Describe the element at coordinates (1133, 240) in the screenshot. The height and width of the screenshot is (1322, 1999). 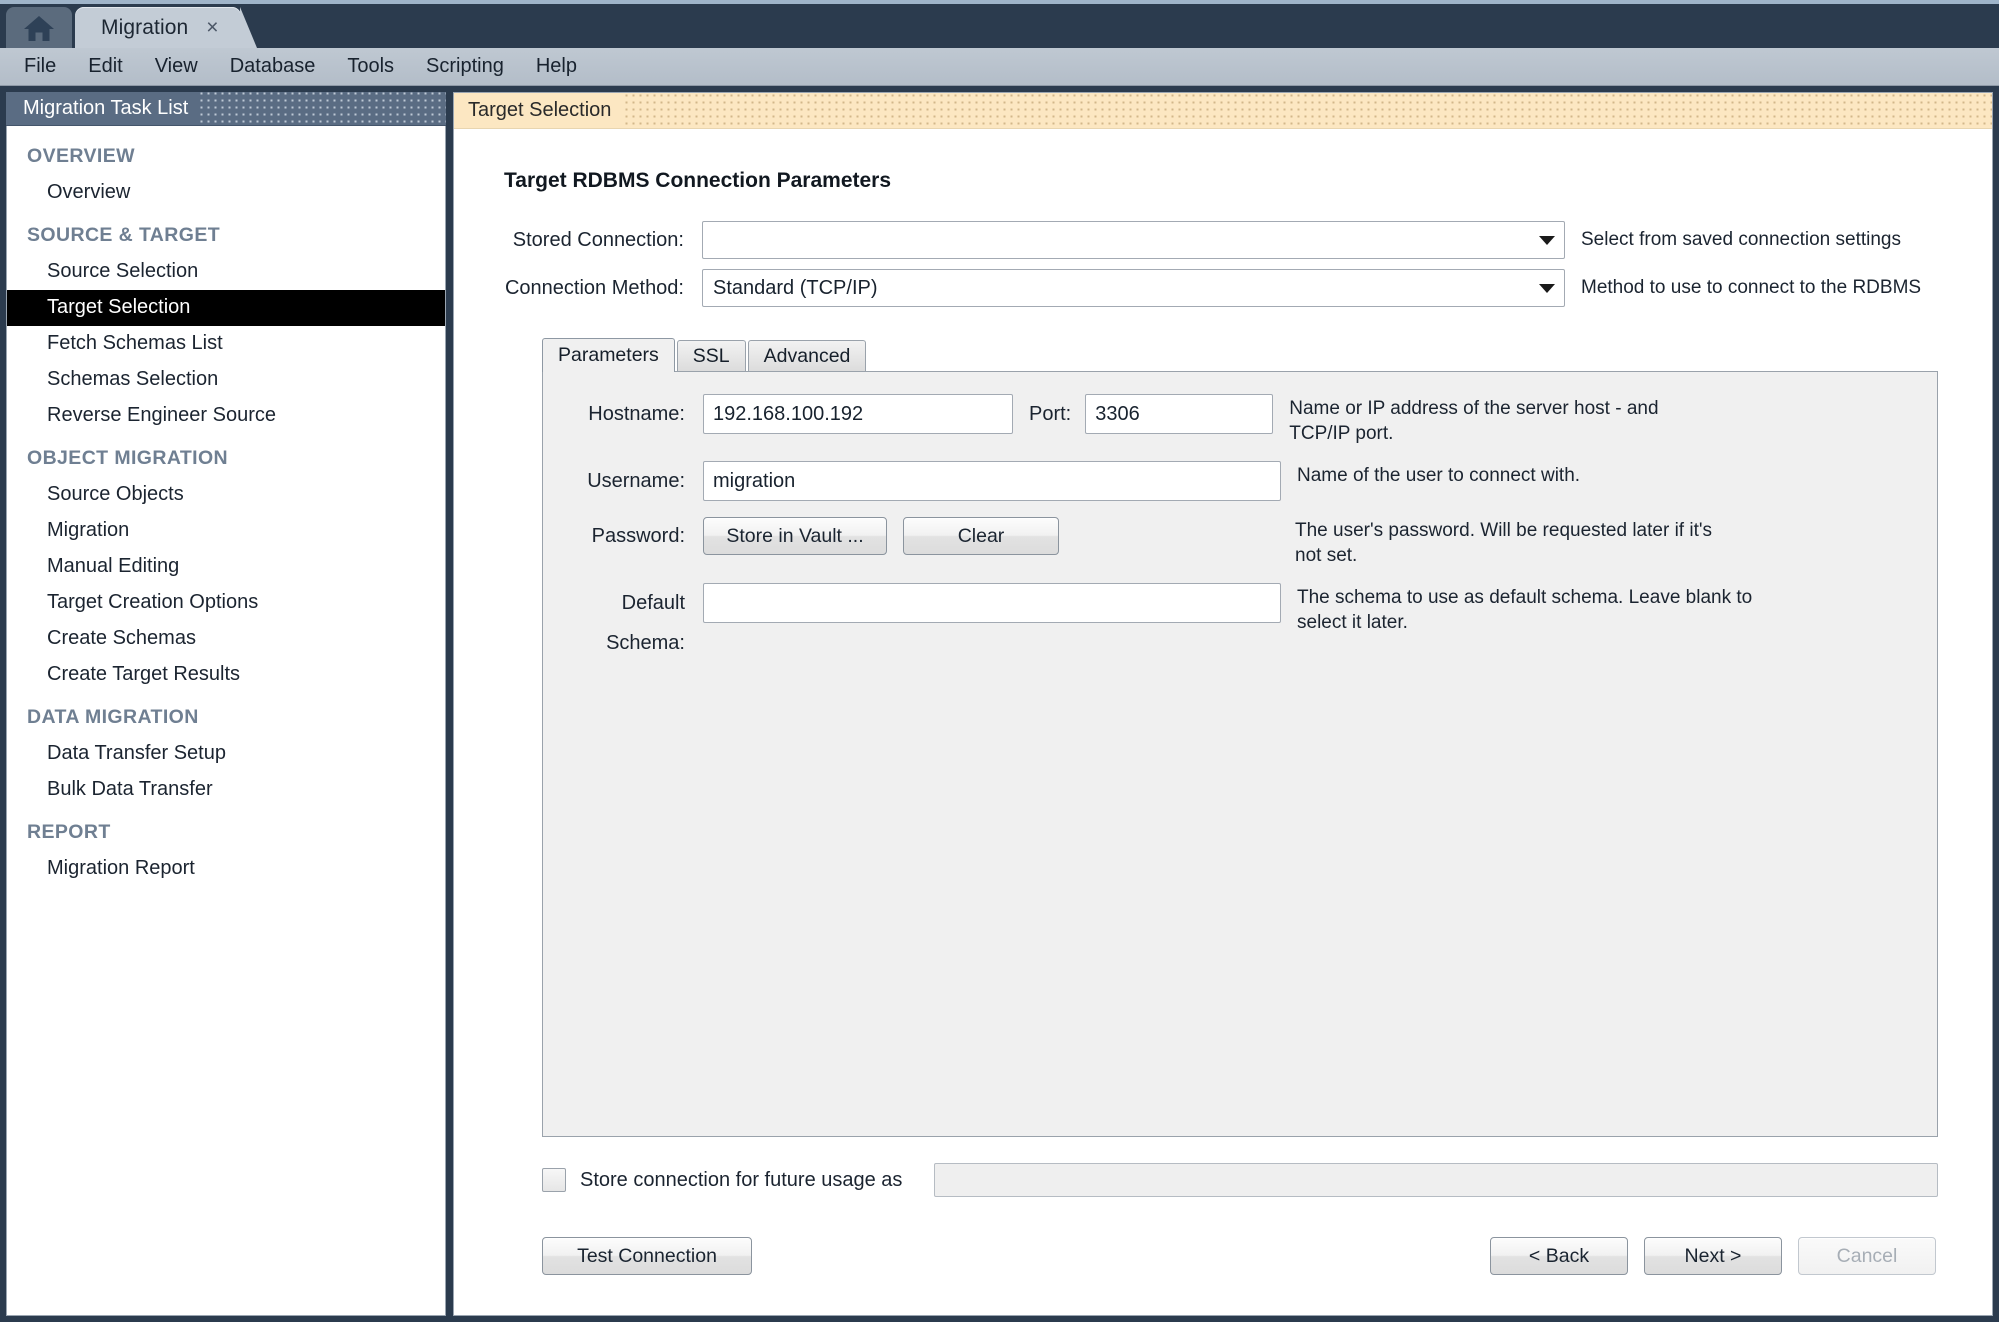
I see `stored-connection-select` at that location.